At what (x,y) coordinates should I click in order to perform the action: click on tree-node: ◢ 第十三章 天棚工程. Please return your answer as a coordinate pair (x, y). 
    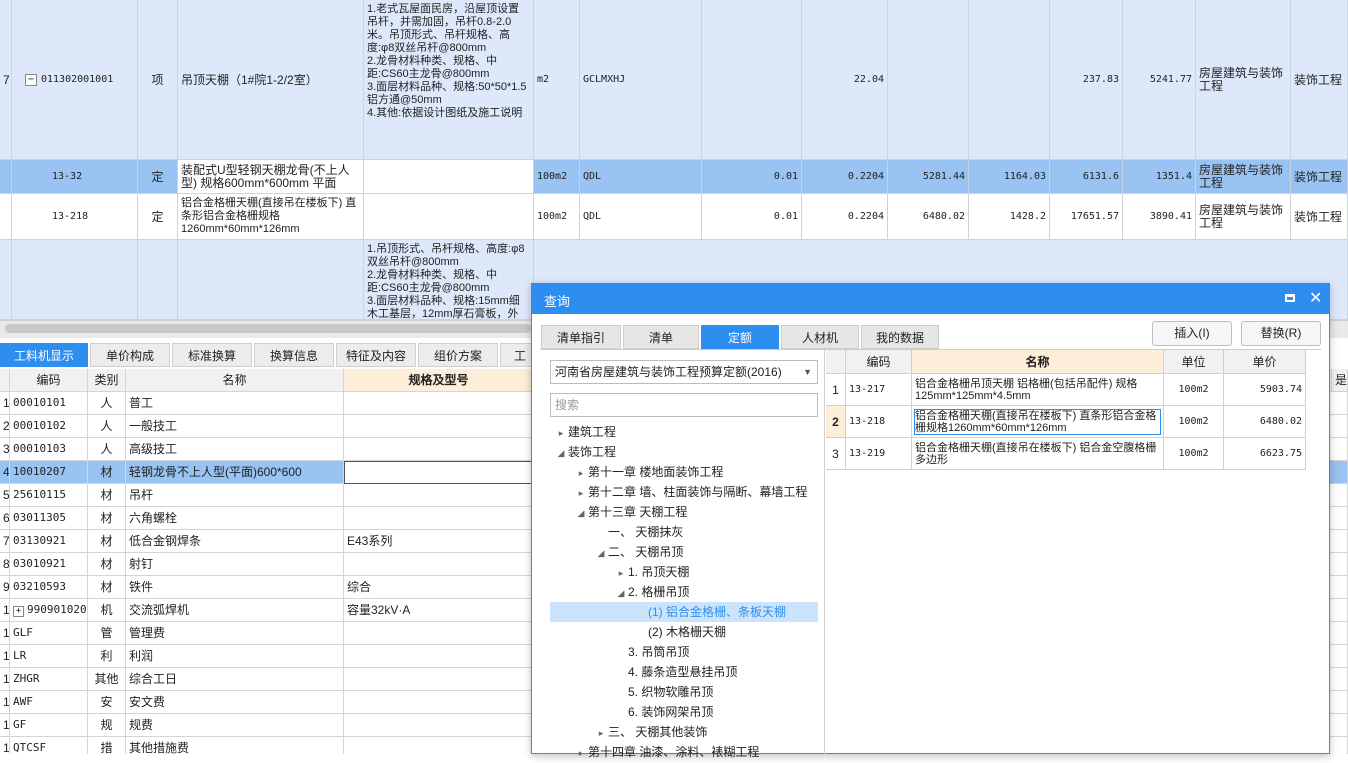
    Looking at the image, I should click on (684, 512).